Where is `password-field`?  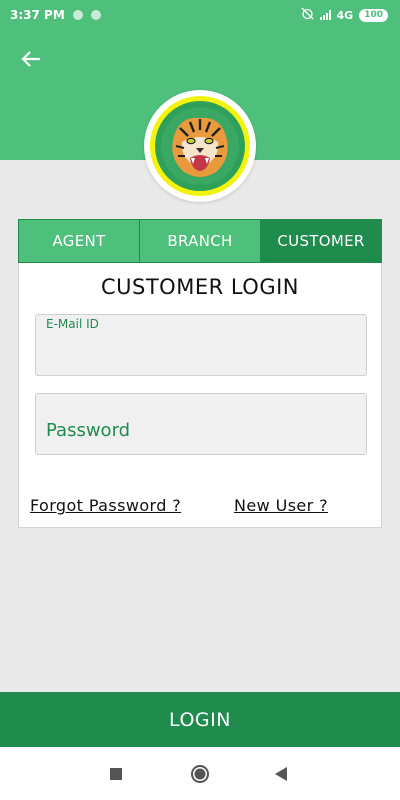 password-field is located at coordinates (201, 424).